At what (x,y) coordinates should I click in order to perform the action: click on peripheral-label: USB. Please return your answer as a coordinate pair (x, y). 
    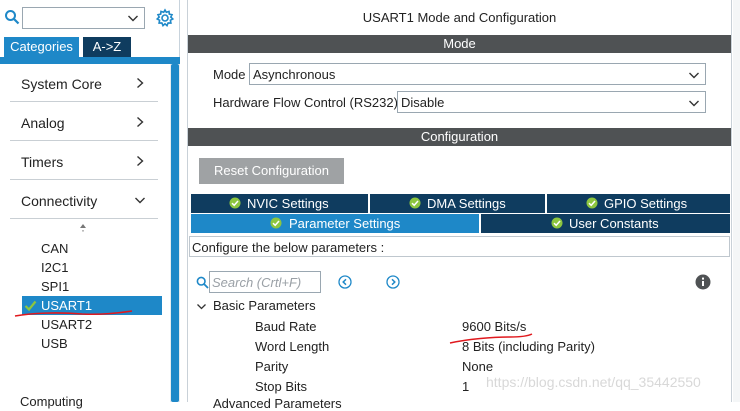
    Looking at the image, I should click on (54, 343).